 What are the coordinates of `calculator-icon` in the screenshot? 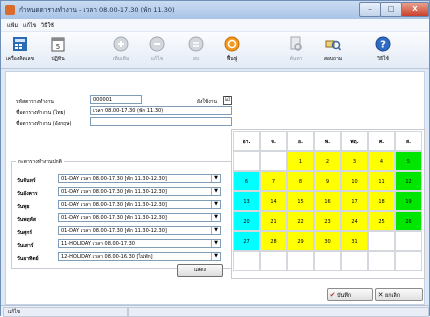 It's located at (20, 44).